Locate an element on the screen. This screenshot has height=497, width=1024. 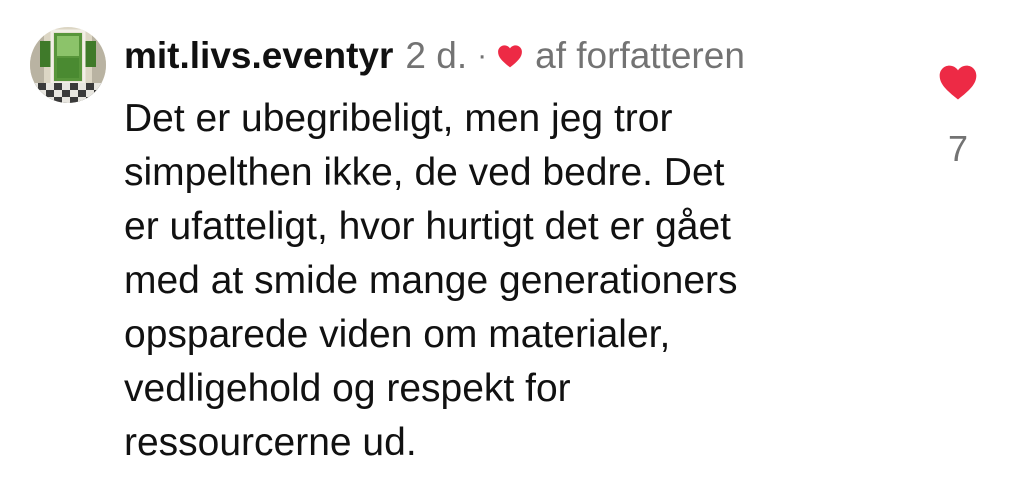
user-avatar is located at coordinates (68, 65).